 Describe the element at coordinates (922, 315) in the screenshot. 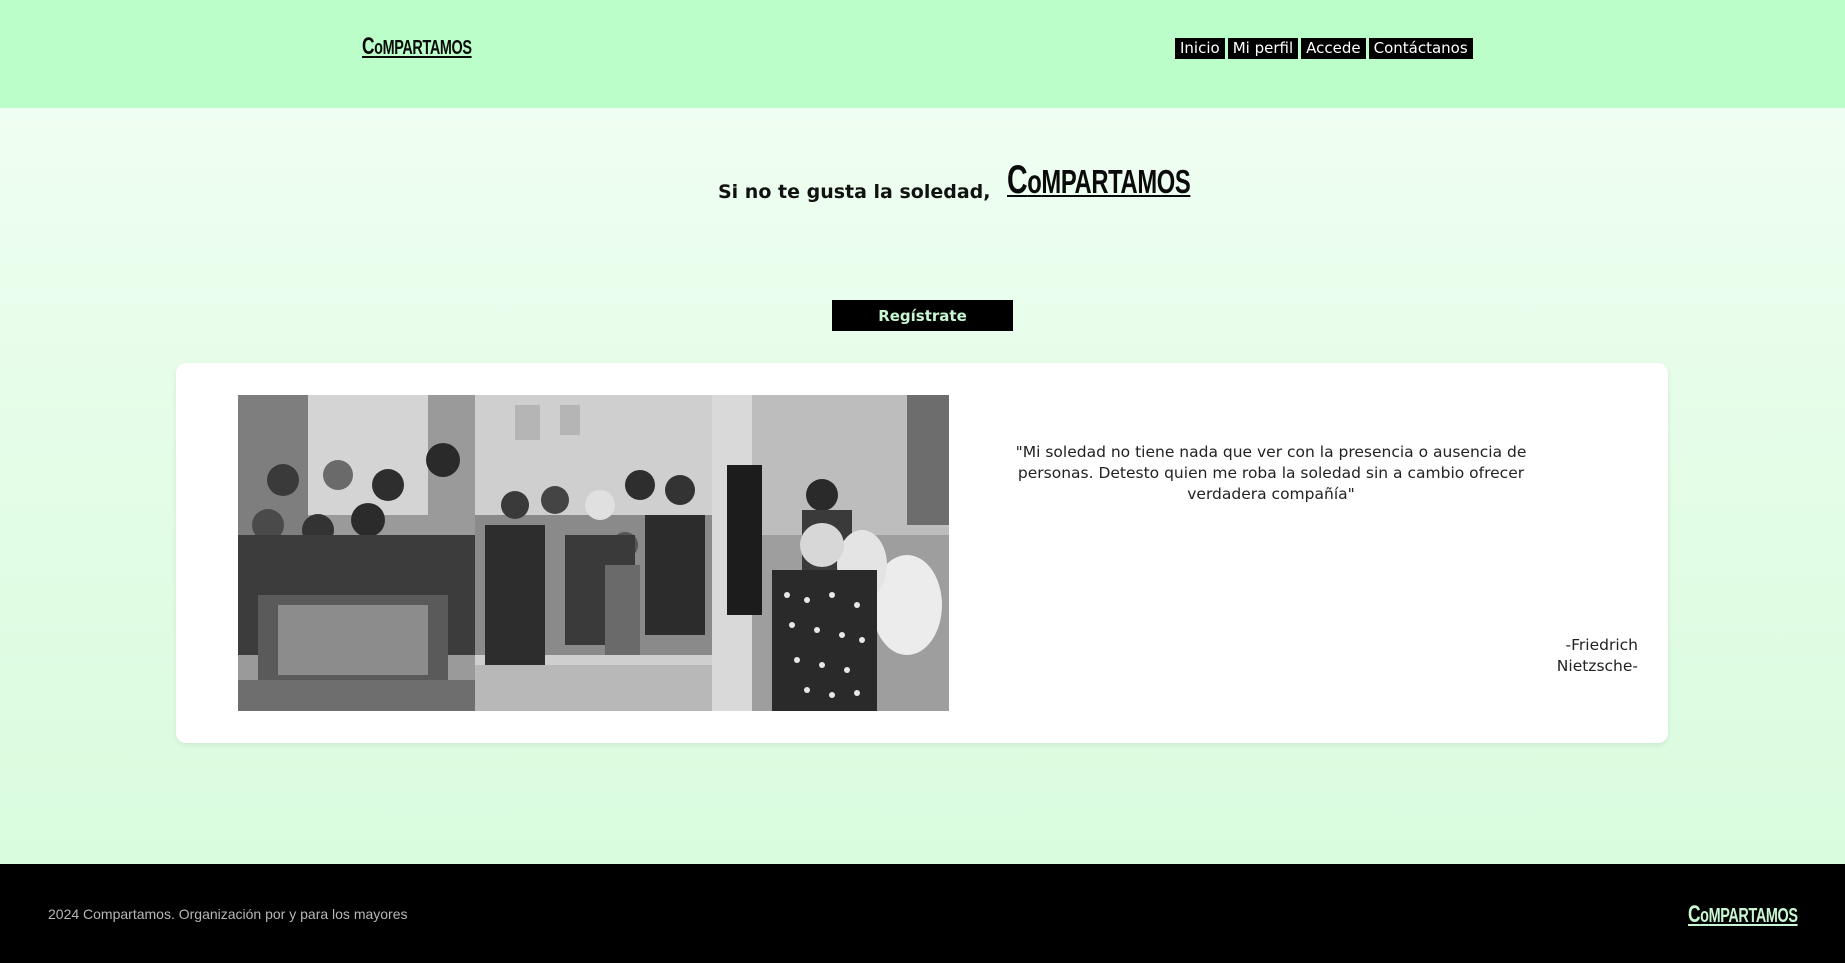

I see `register-button: Regístrate` at that location.